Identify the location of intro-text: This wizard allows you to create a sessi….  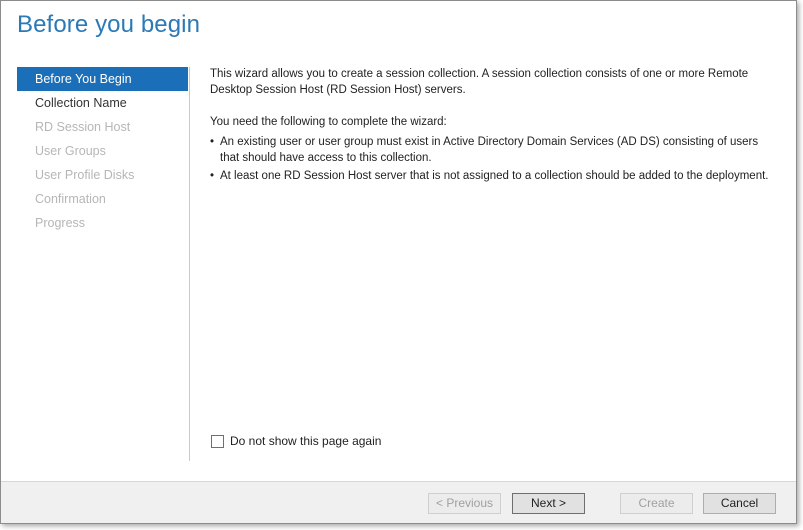
(479, 82).